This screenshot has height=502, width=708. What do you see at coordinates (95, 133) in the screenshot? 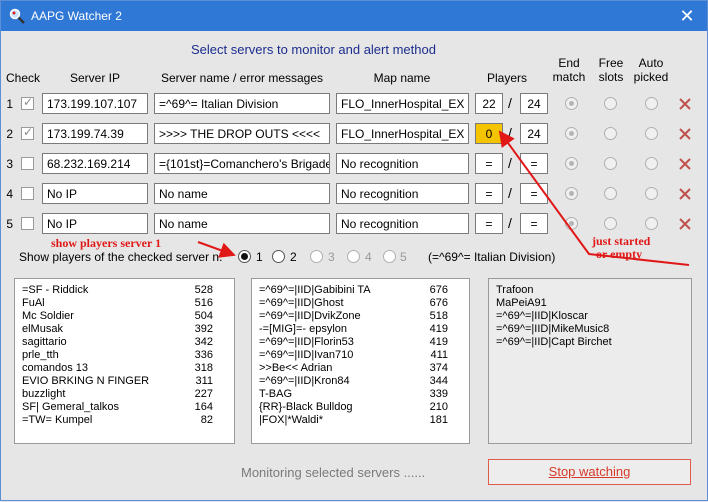
I see `server-ip-field: 173.199.74.39` at bounding box center [95, 133].